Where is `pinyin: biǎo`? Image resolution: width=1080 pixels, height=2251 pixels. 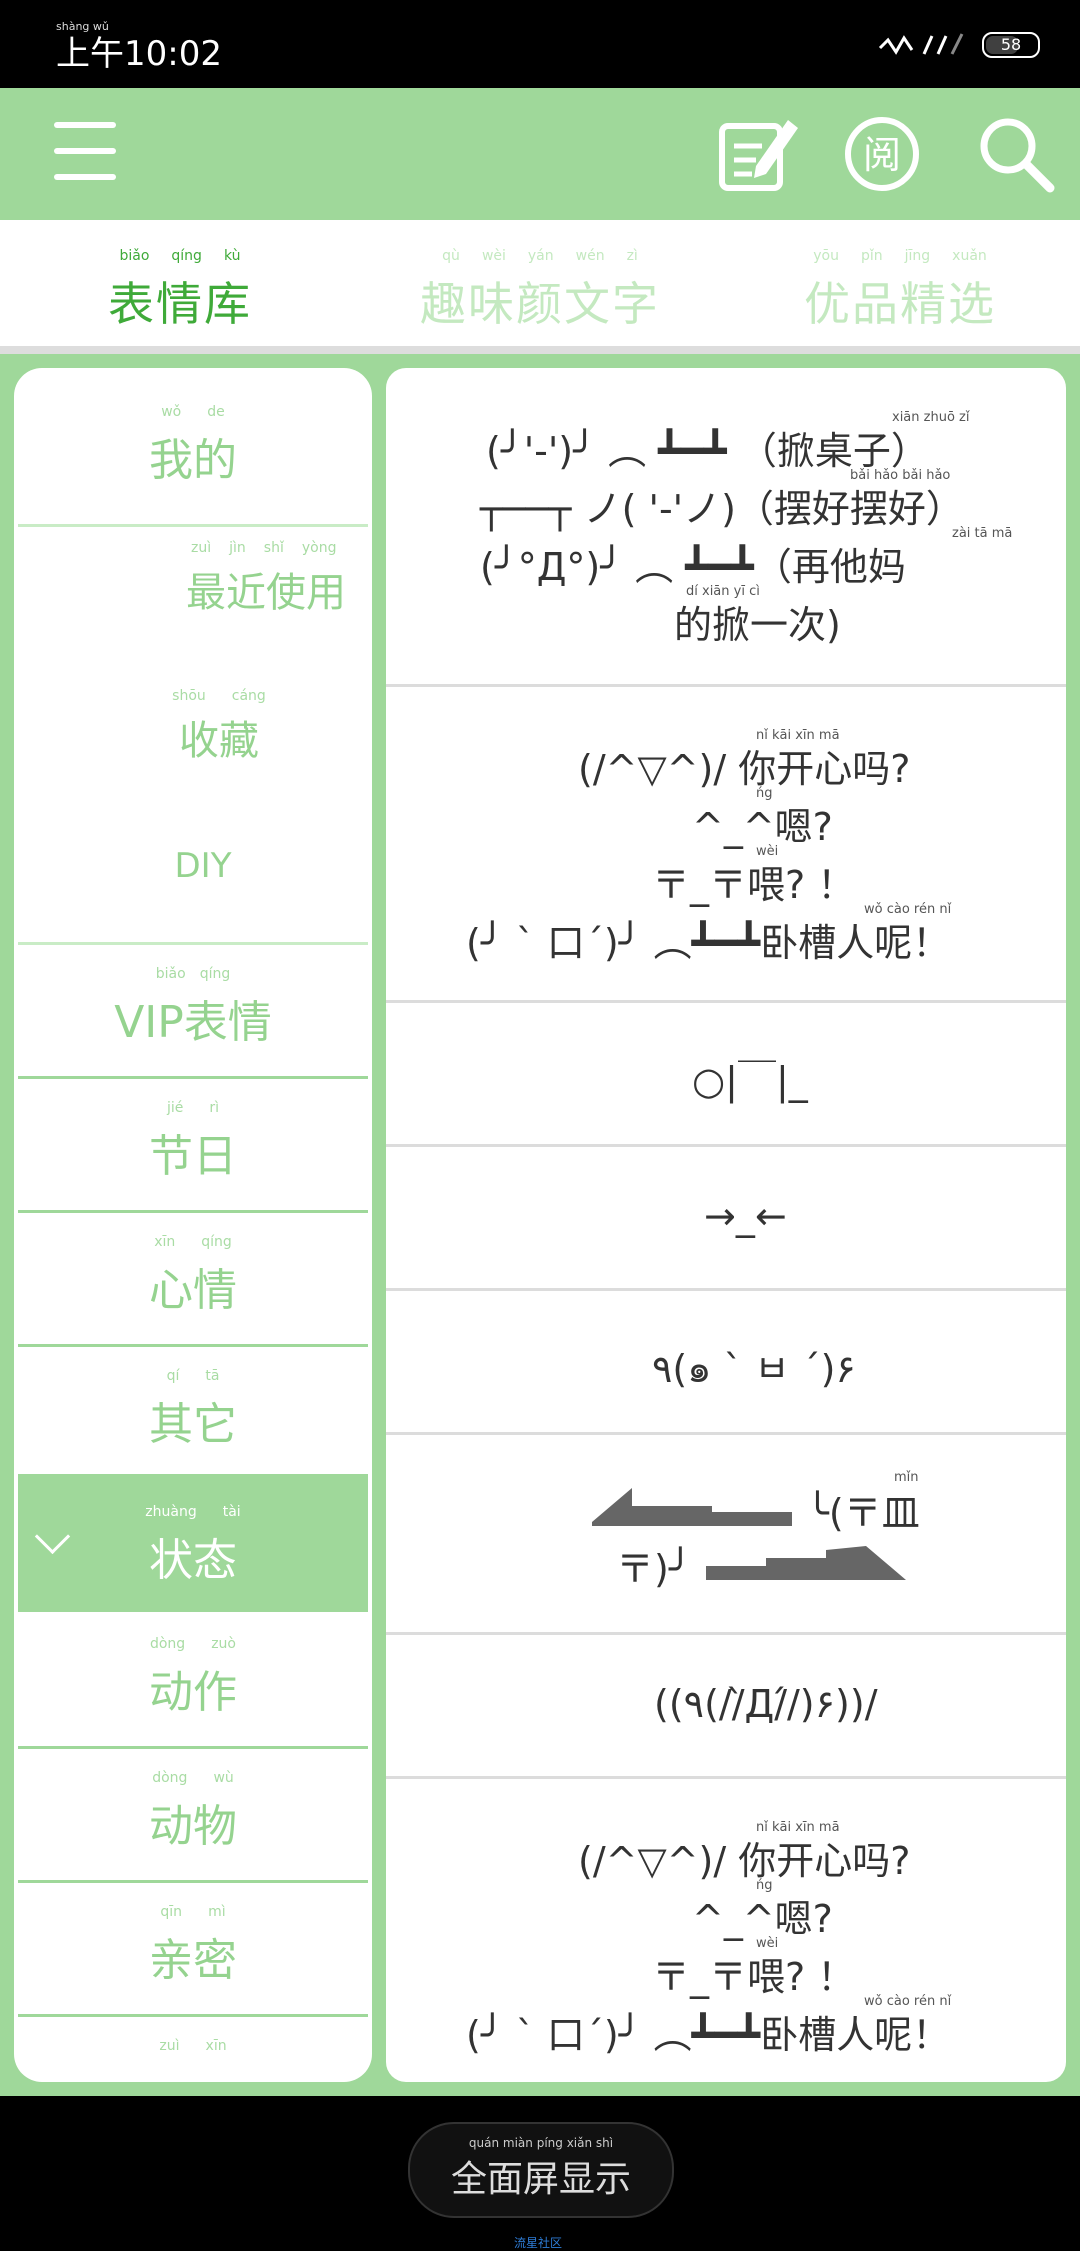
pinyin: biǎo is located at coordinates (170, 974).